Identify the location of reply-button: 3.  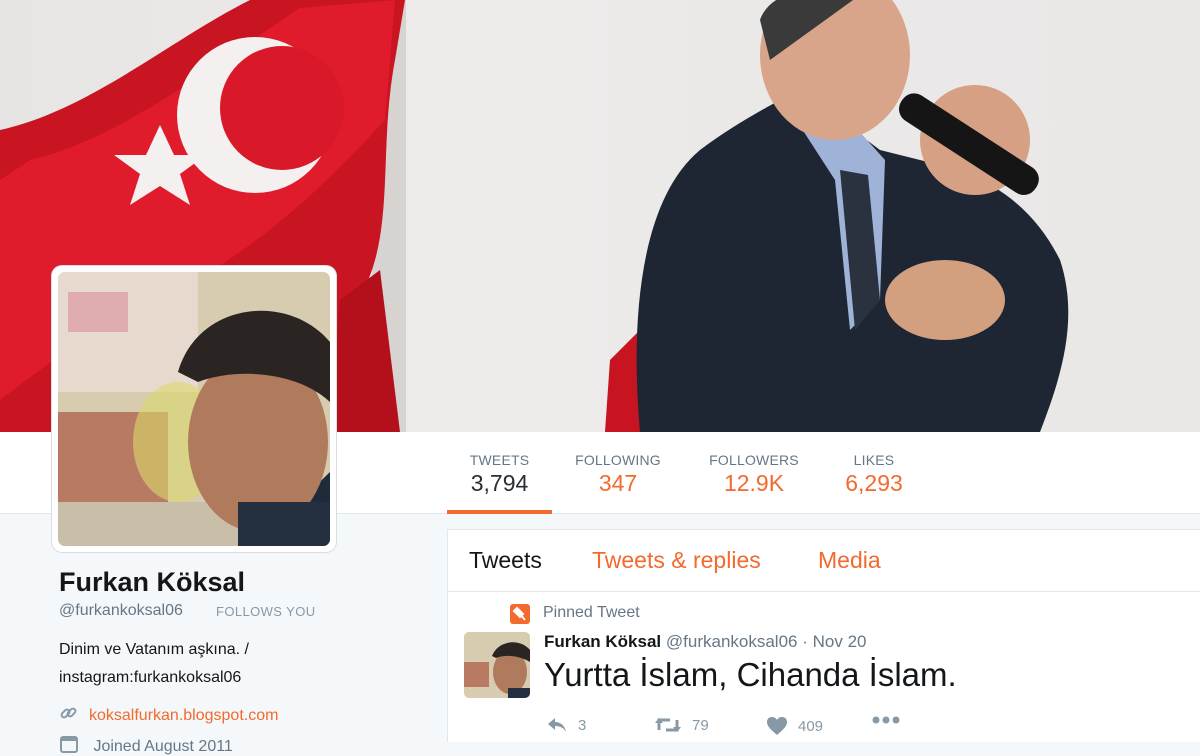
(566, 725).